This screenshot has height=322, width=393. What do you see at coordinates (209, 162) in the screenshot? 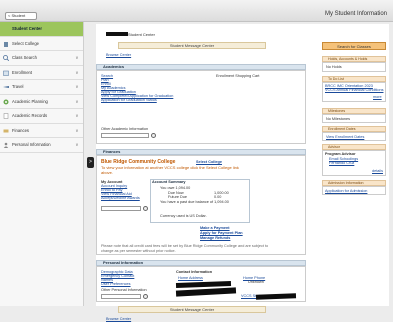
I see `select-college-link: Select College` at bounding box center [209, 162].